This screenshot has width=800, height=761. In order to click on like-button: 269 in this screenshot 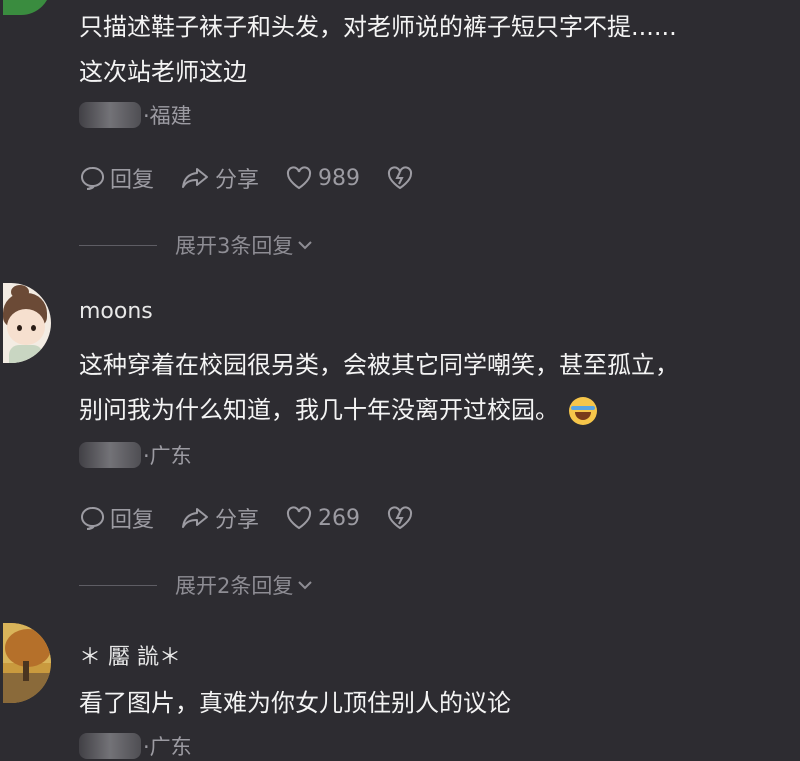, I will do `click(322, 518)`.